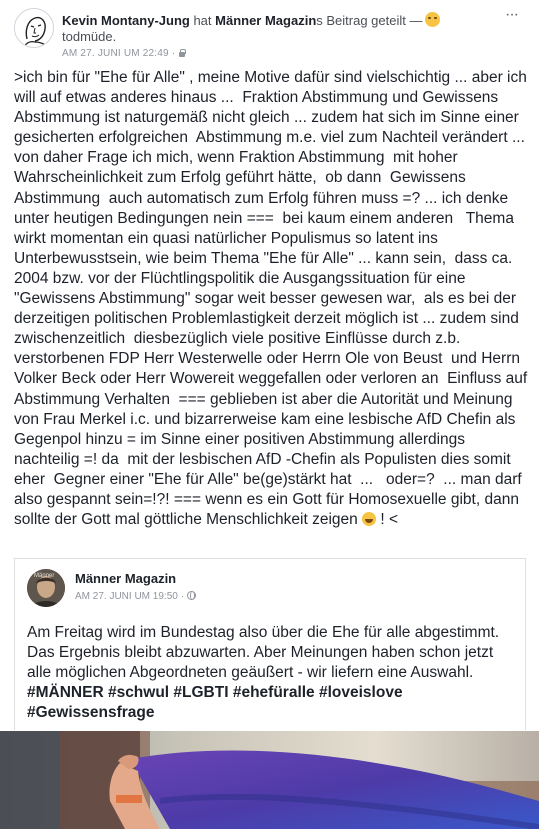 This screenshot has width=539, height=829. Describe the element at coordinates (126, 20) in the screenshot. I see `author-name: Kevin Montany-Jung` at that location.